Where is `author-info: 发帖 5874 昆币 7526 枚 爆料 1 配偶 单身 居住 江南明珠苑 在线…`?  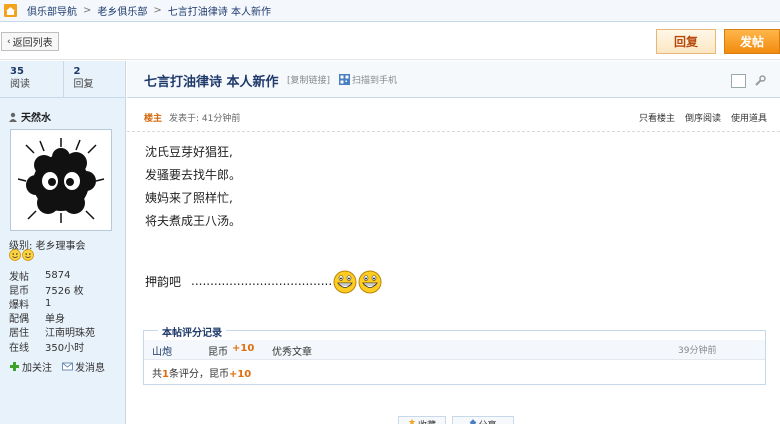
author-info: 发帖 5874 昆币 7526 枚 爆料 1 配偶 单身 居住 江南明珠苑 在线… is located at coordinates (52, 311).